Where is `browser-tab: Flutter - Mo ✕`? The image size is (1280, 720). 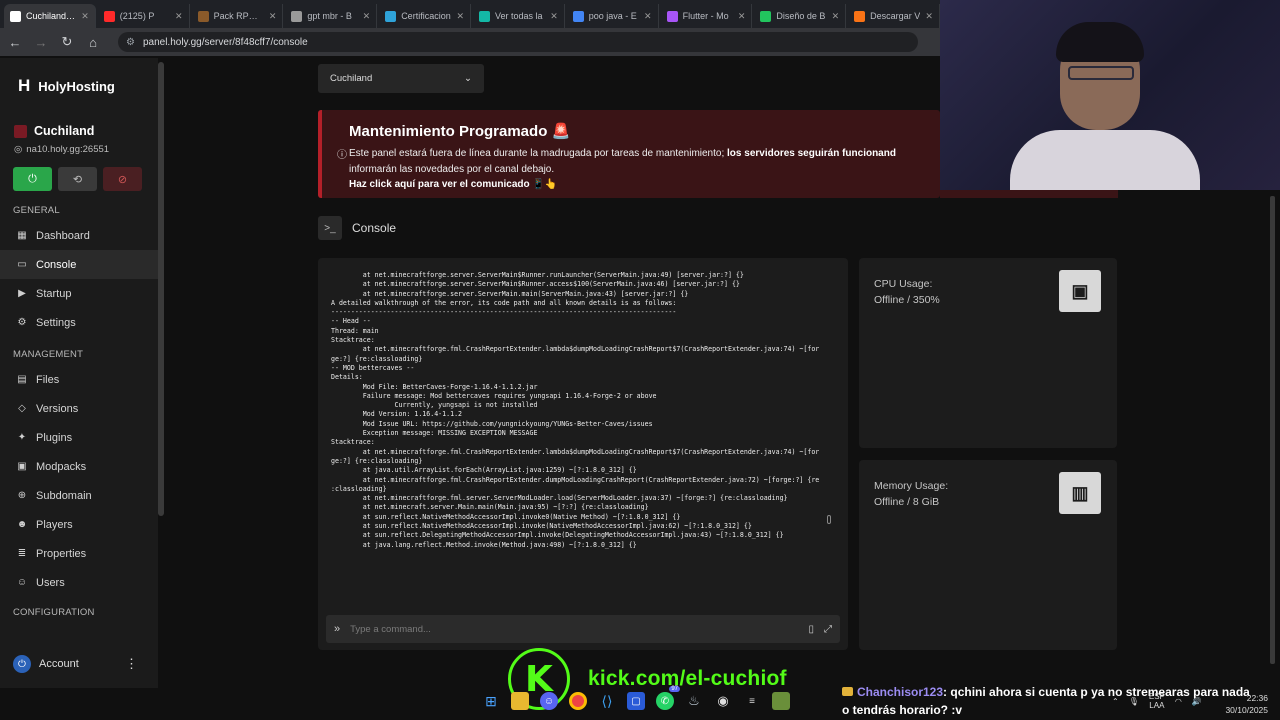
browser-tab: Flutter - Mo ✕ is located at coordinates (707, 16).